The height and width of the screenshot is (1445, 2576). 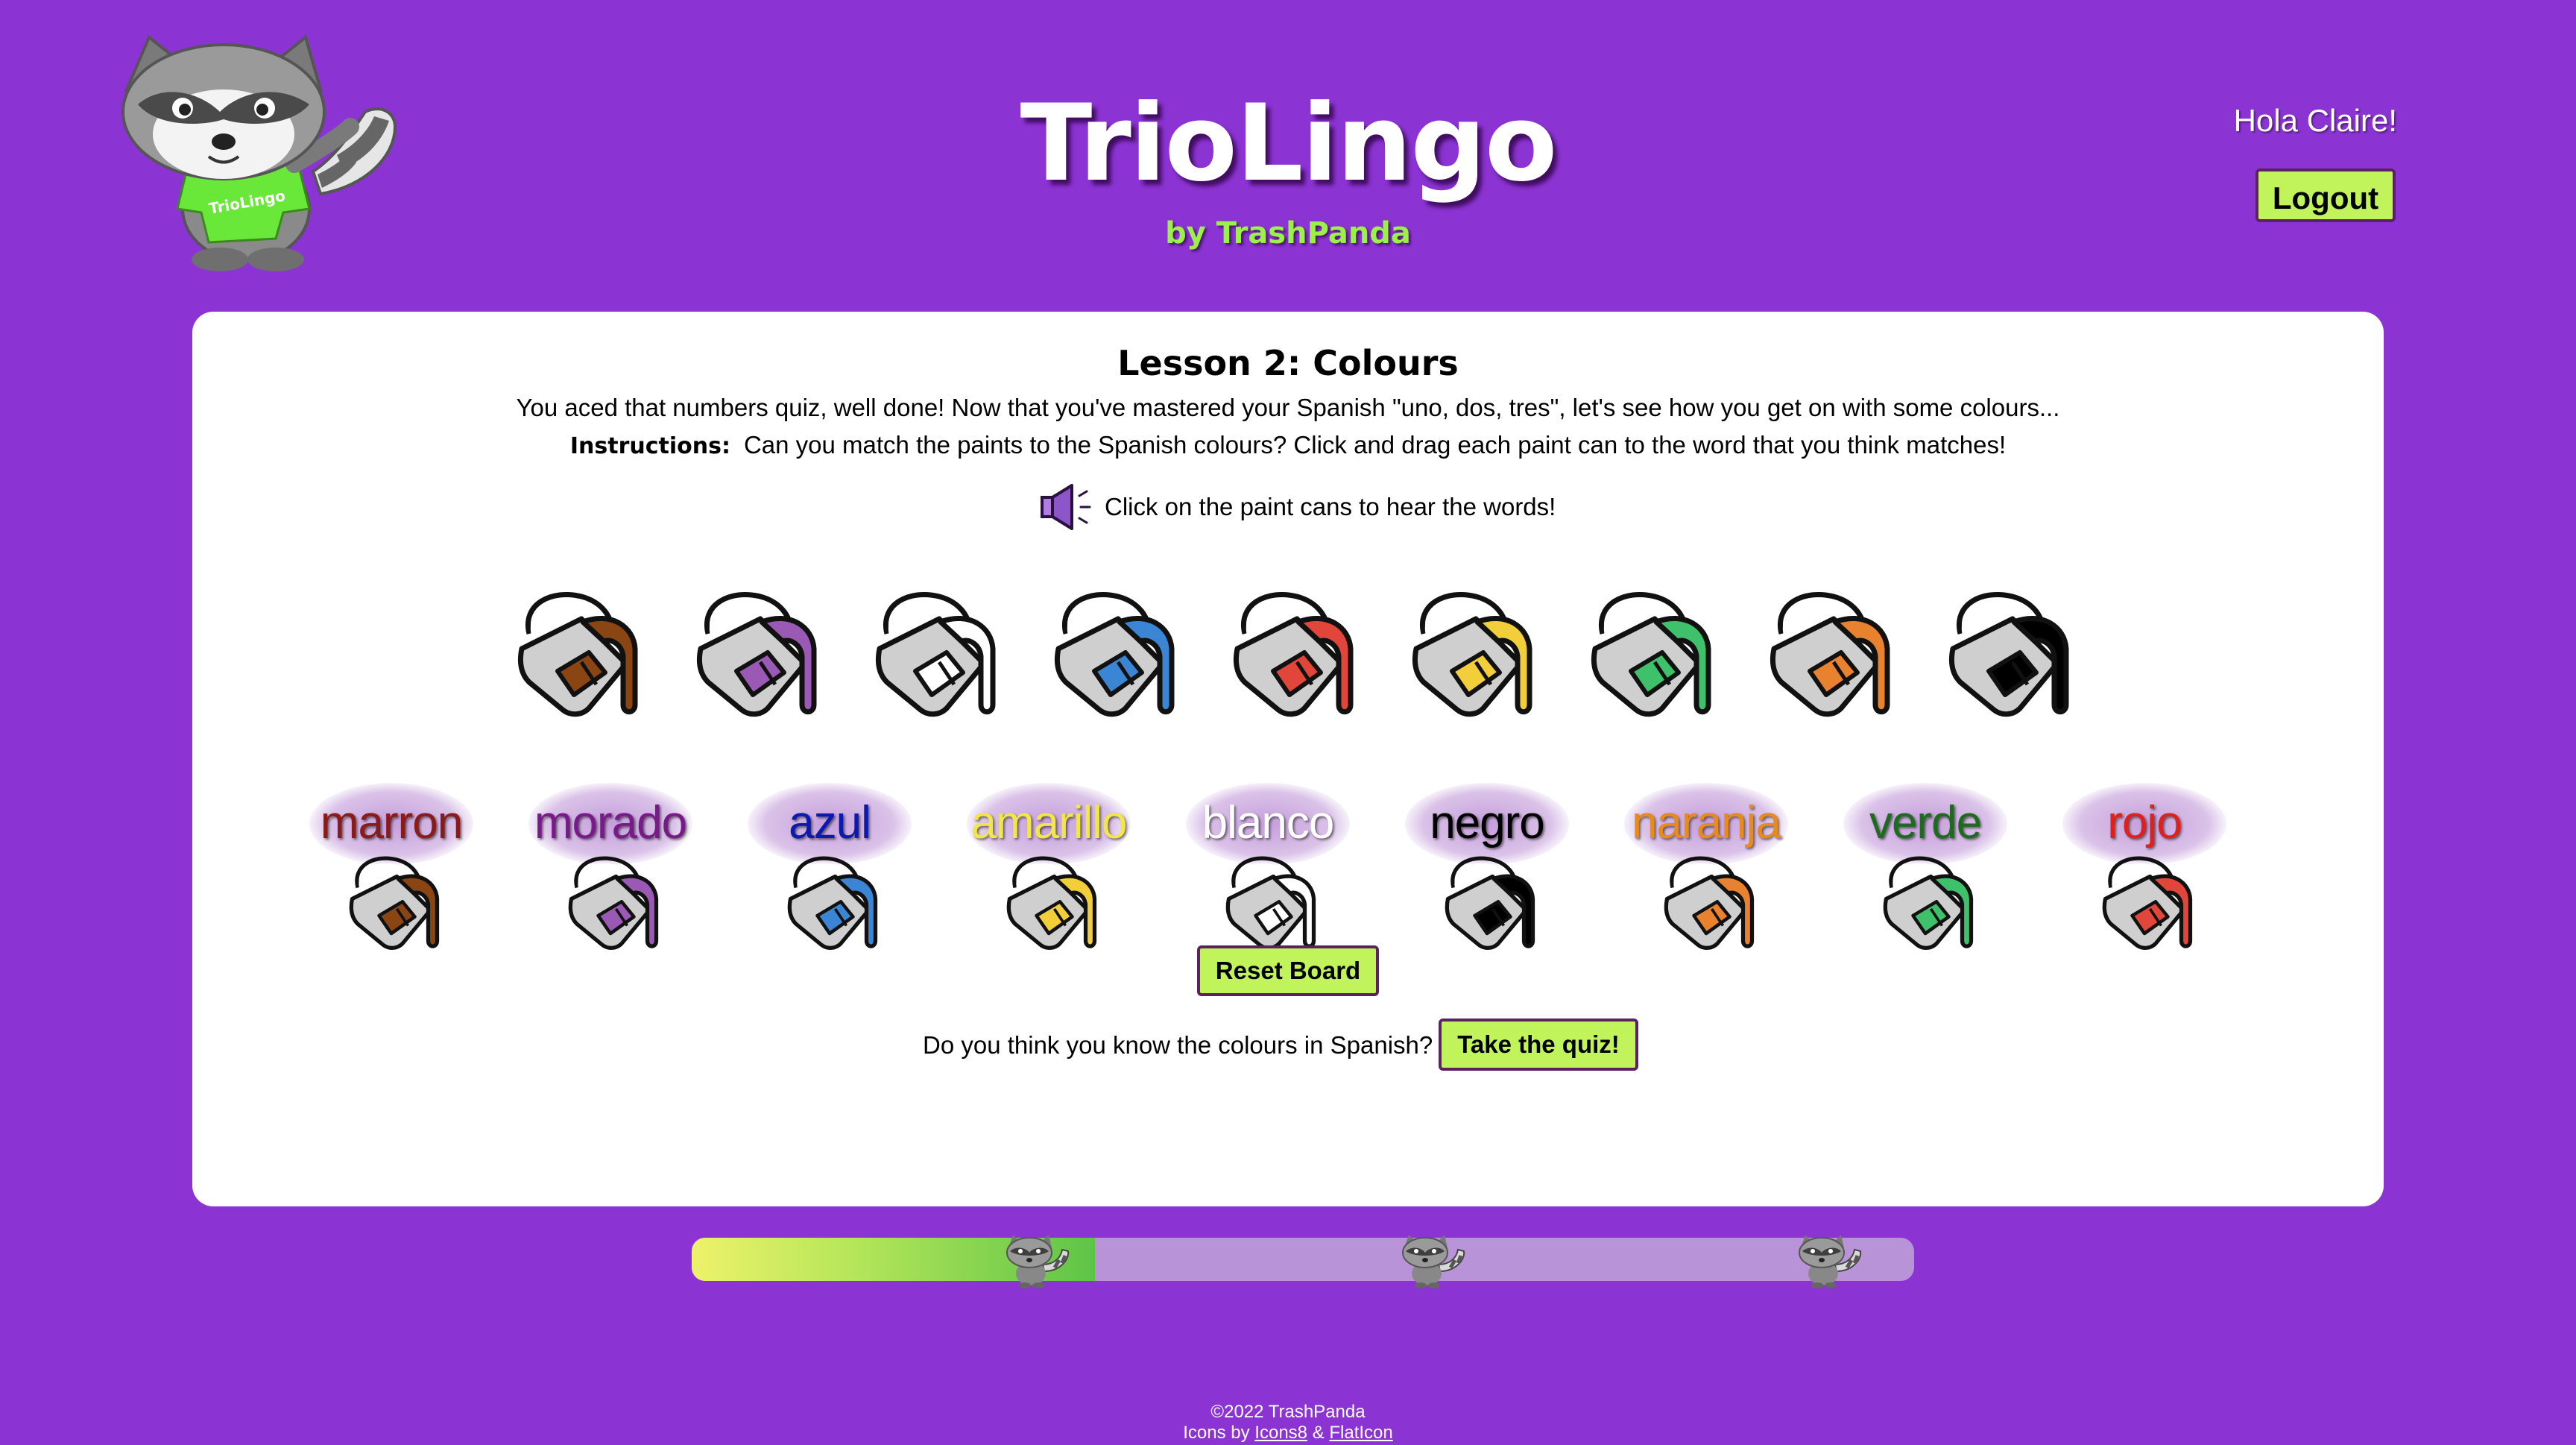 I want to click on paint-can-red, so click(x=1289, y=656).